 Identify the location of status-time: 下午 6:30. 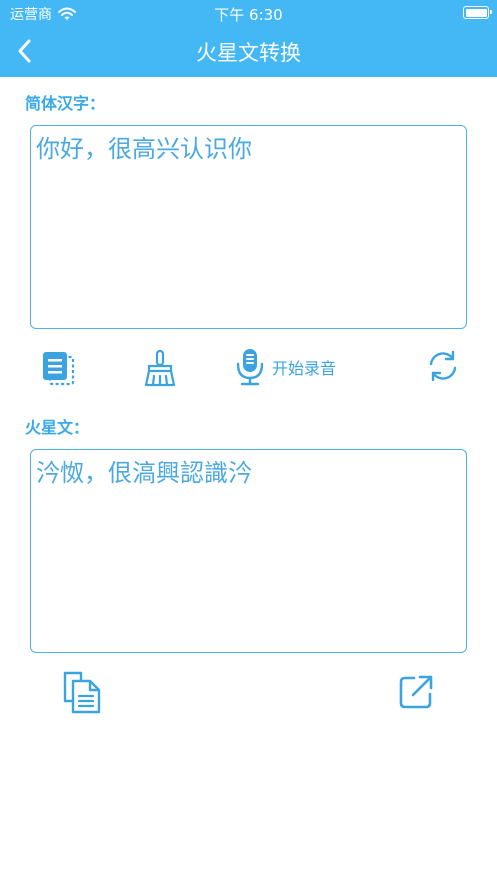
(248, 15).